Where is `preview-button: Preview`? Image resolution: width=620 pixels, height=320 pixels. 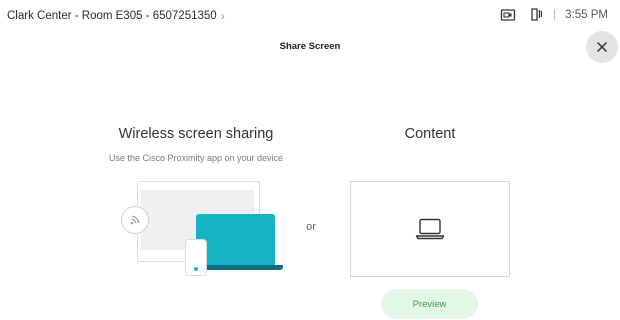
preview-button: Preview is located at coordinates (429, 304).